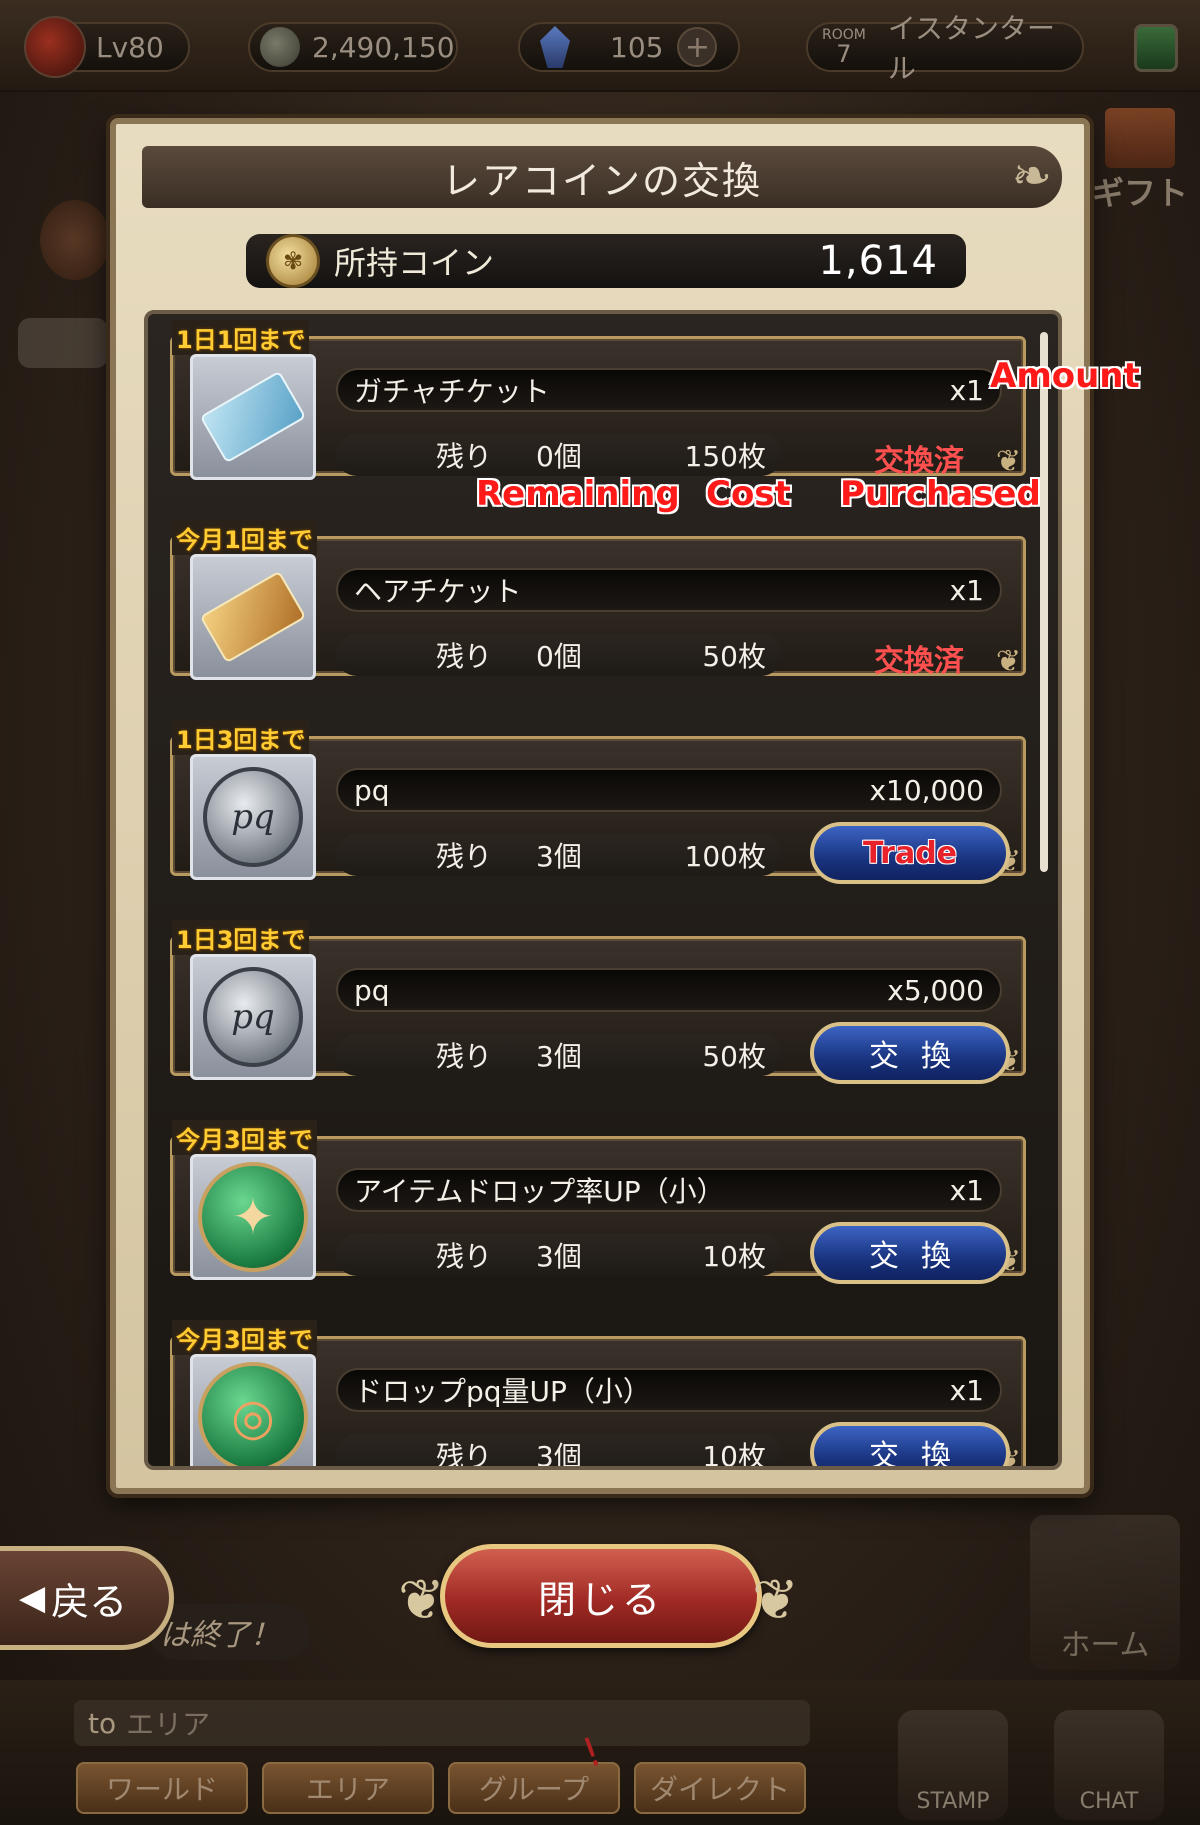 The height and width of the screenshot is (1825, 1200). Describe the element at coordinates (253, 1217) in the screenshot. I see `item-drop-up-icon: ✦` at that location.